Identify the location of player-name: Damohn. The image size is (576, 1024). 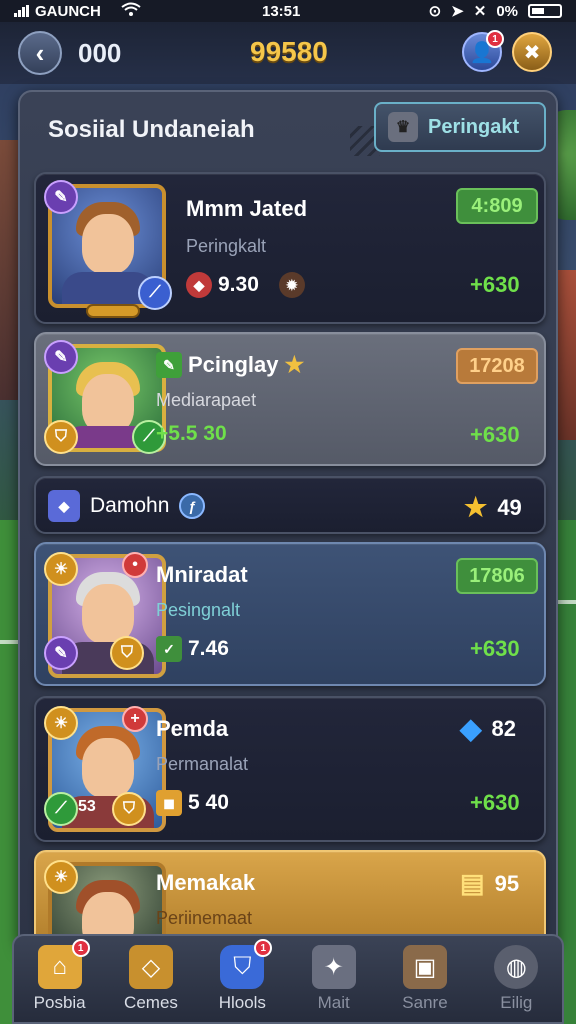
(130, 505).